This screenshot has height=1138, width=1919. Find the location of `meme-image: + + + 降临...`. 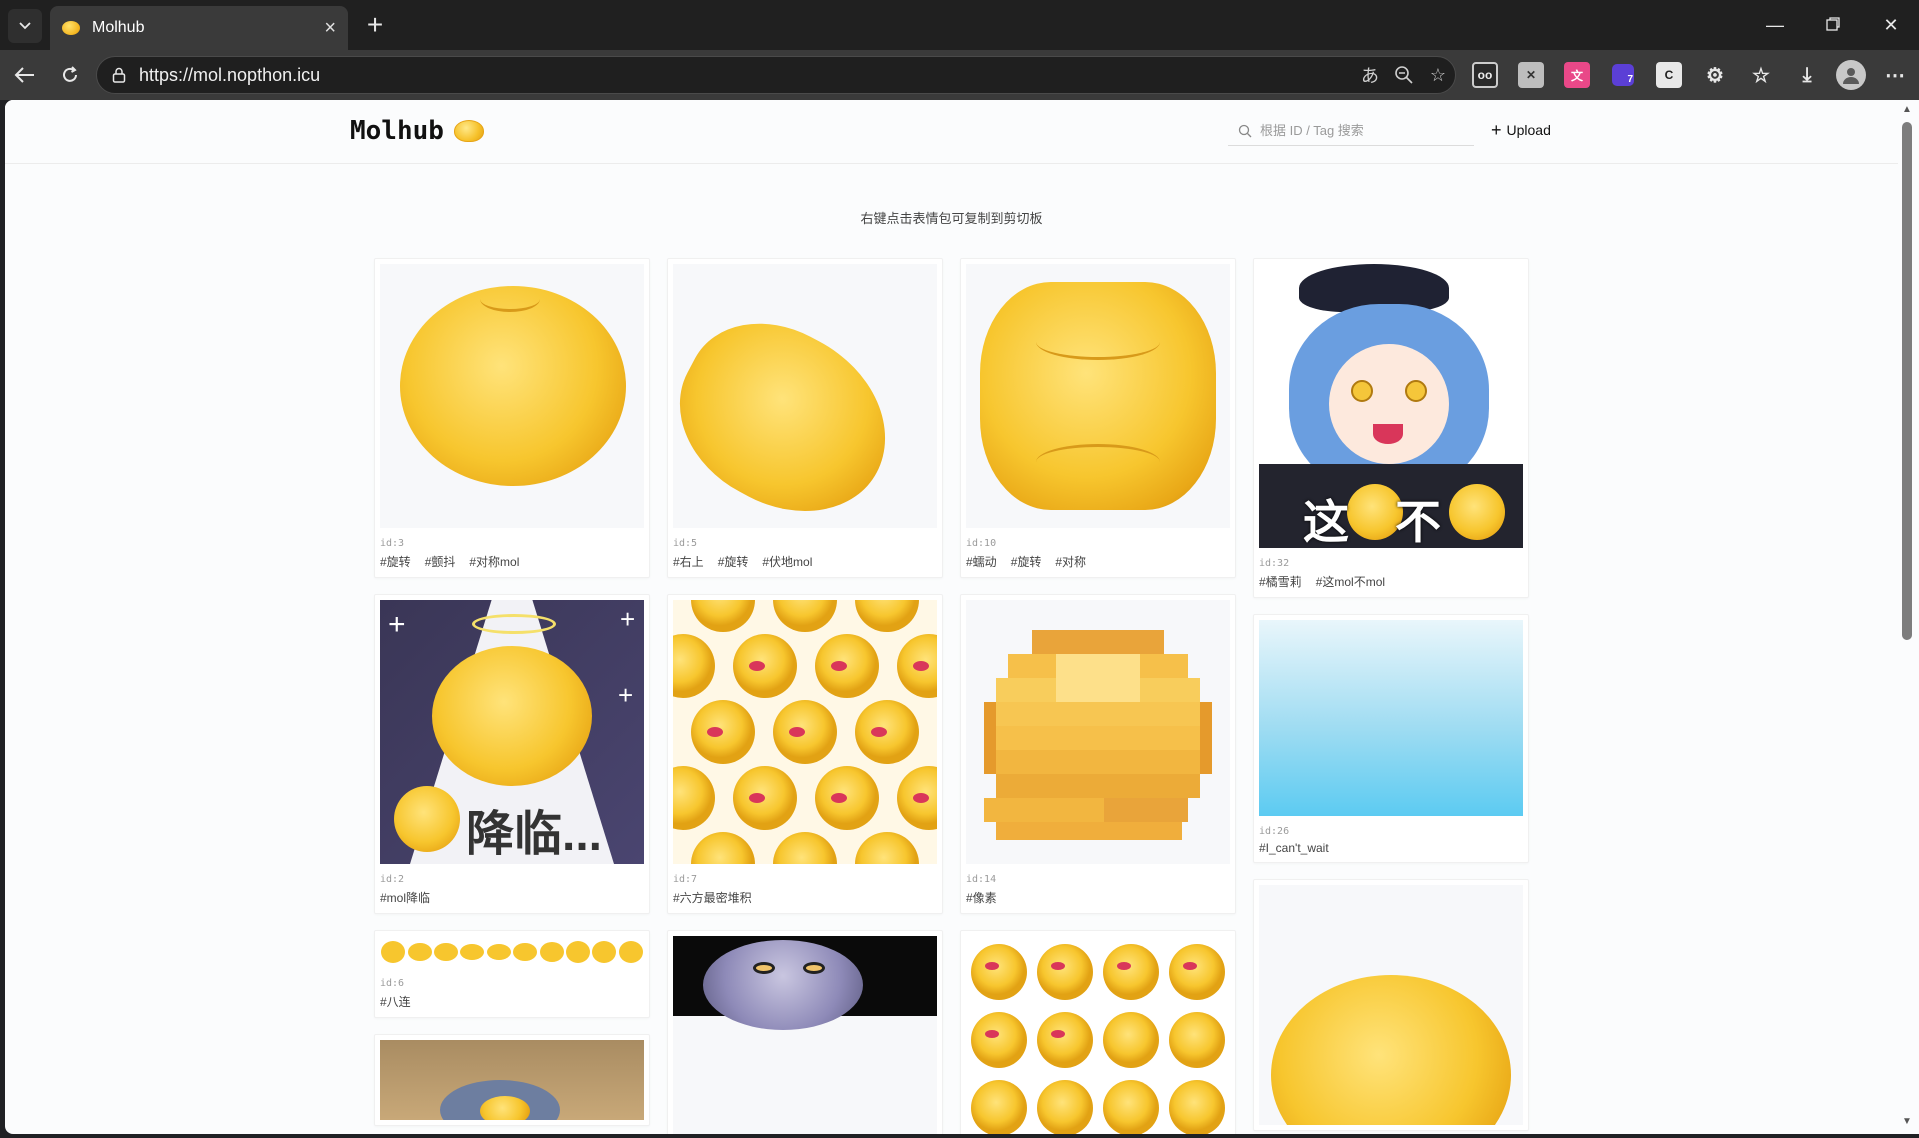

meme-image: + + + 降临... is located at coordinates (512, 732).